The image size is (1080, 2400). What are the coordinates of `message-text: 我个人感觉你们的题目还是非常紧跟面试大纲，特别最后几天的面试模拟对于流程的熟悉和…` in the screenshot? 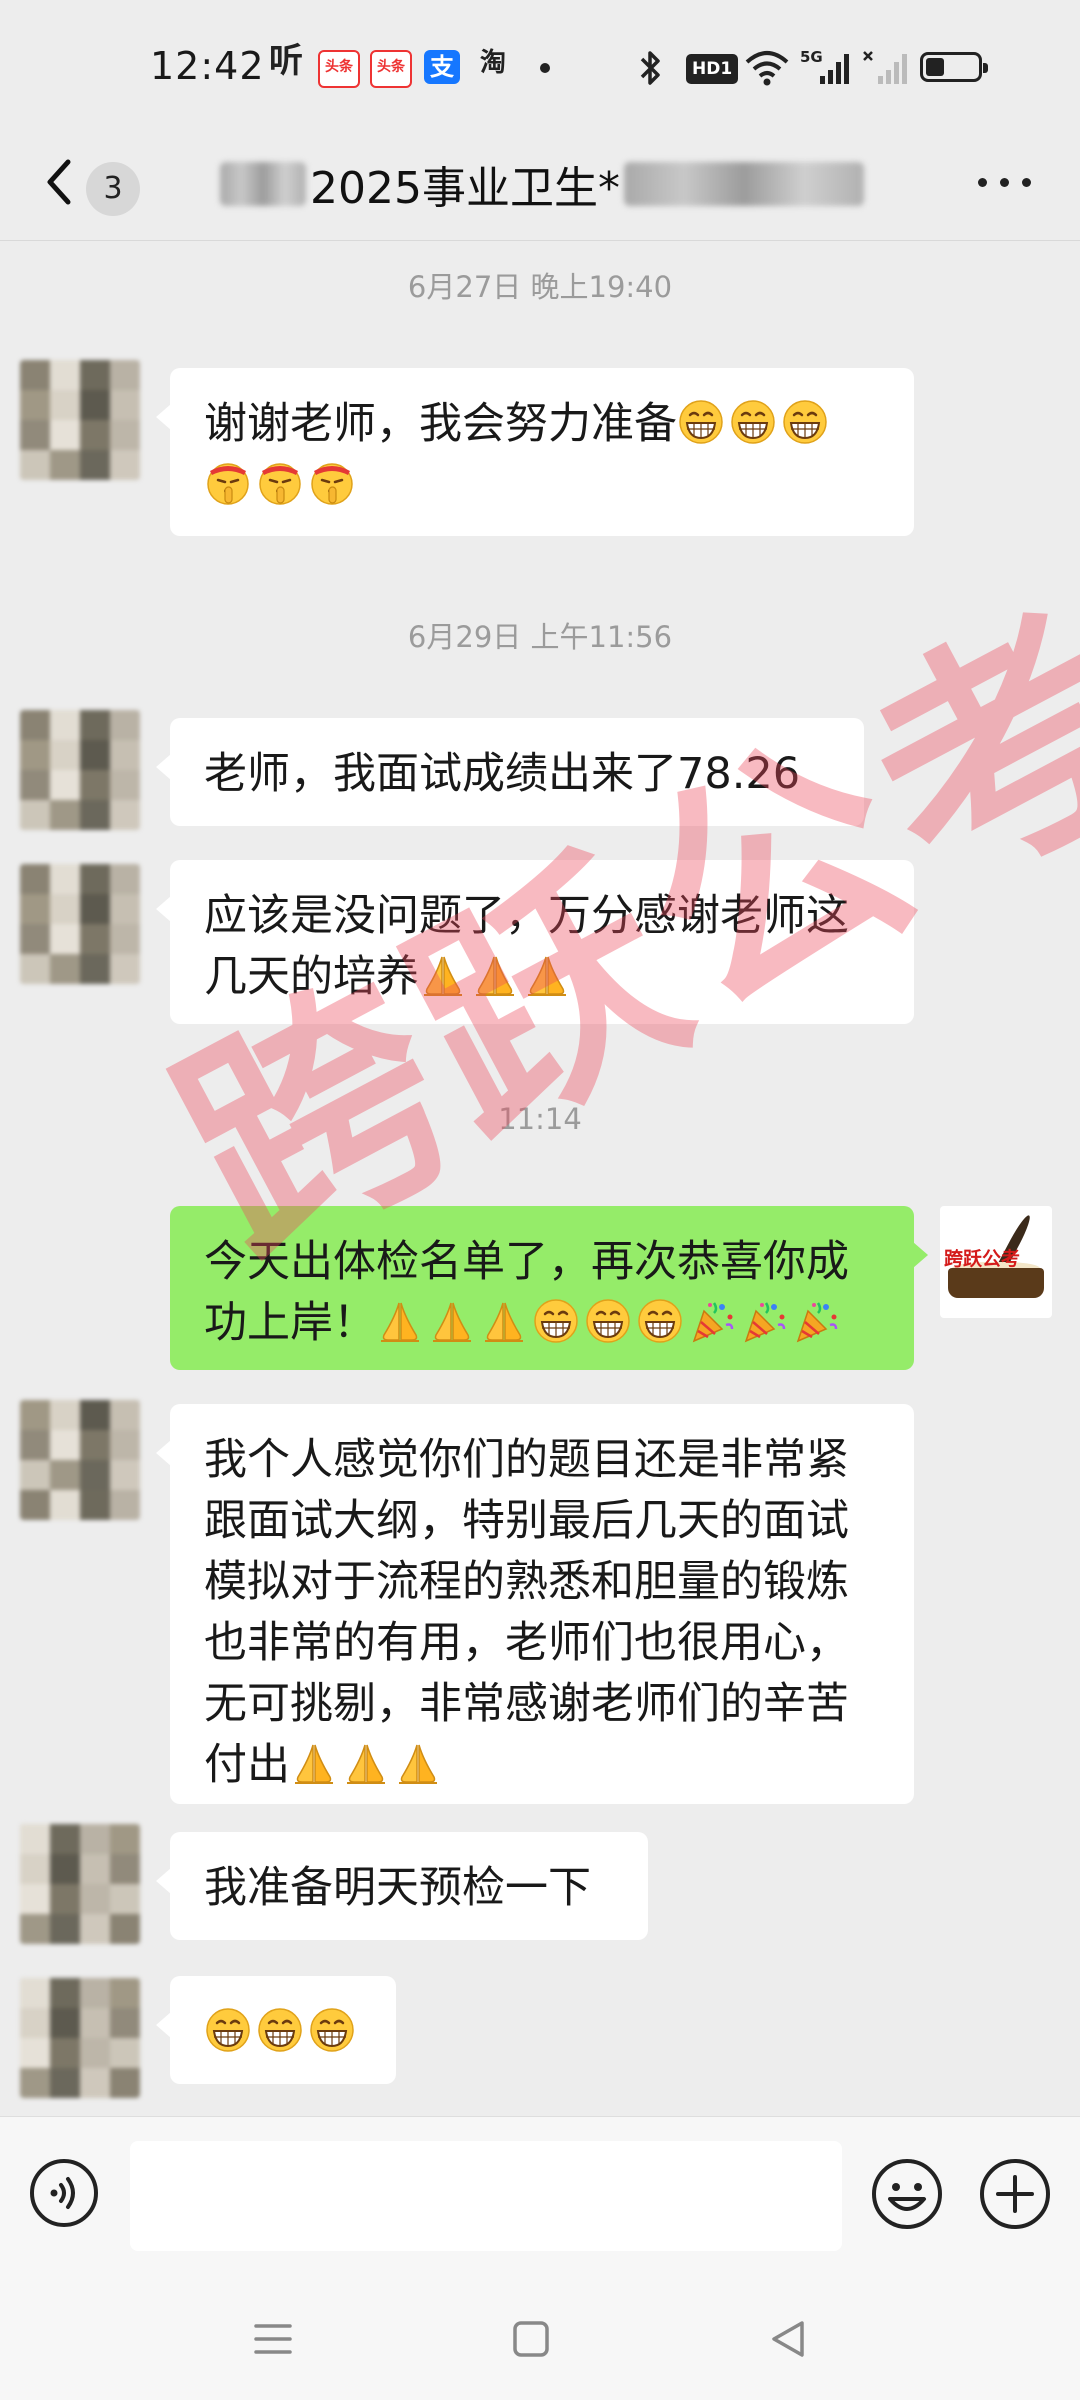 It's located at (526, 1612).